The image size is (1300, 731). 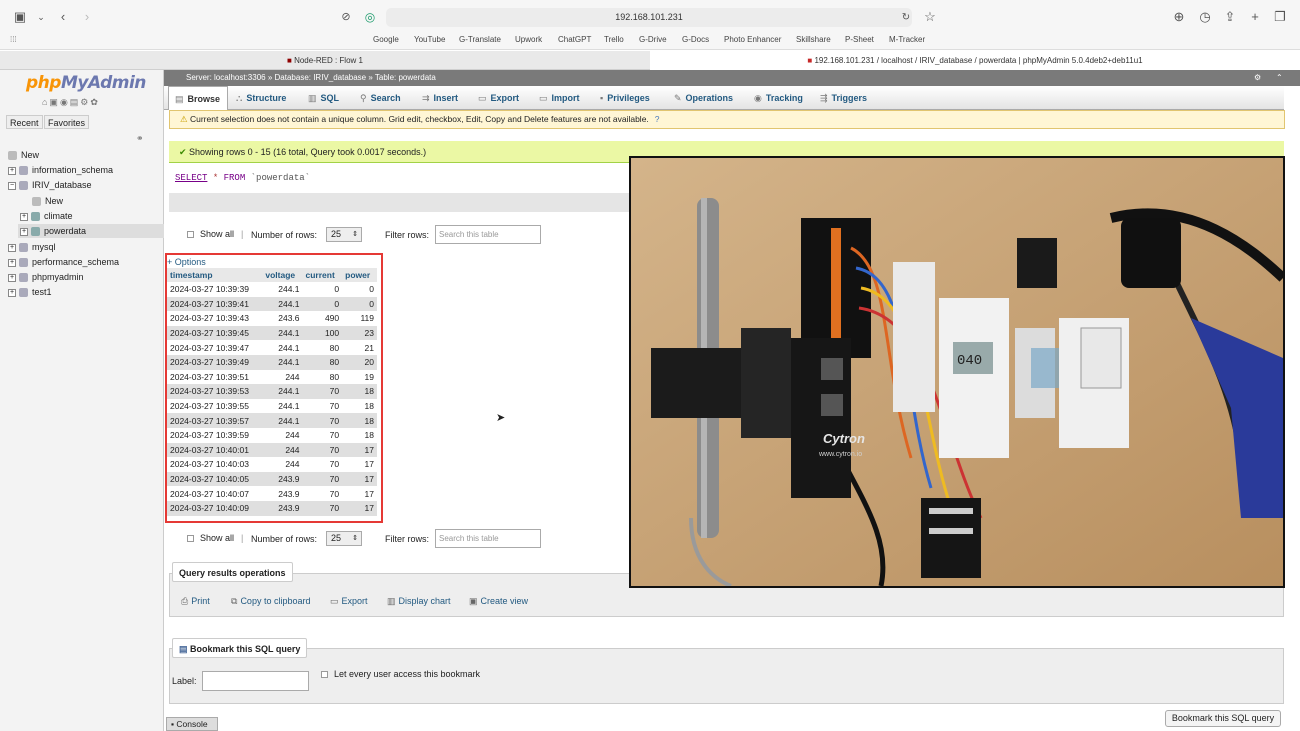 What do you see at coordinates (498, 98) in the screenshot?
I see `tab-export: ▭ Export` at bounding box center [498, 98].